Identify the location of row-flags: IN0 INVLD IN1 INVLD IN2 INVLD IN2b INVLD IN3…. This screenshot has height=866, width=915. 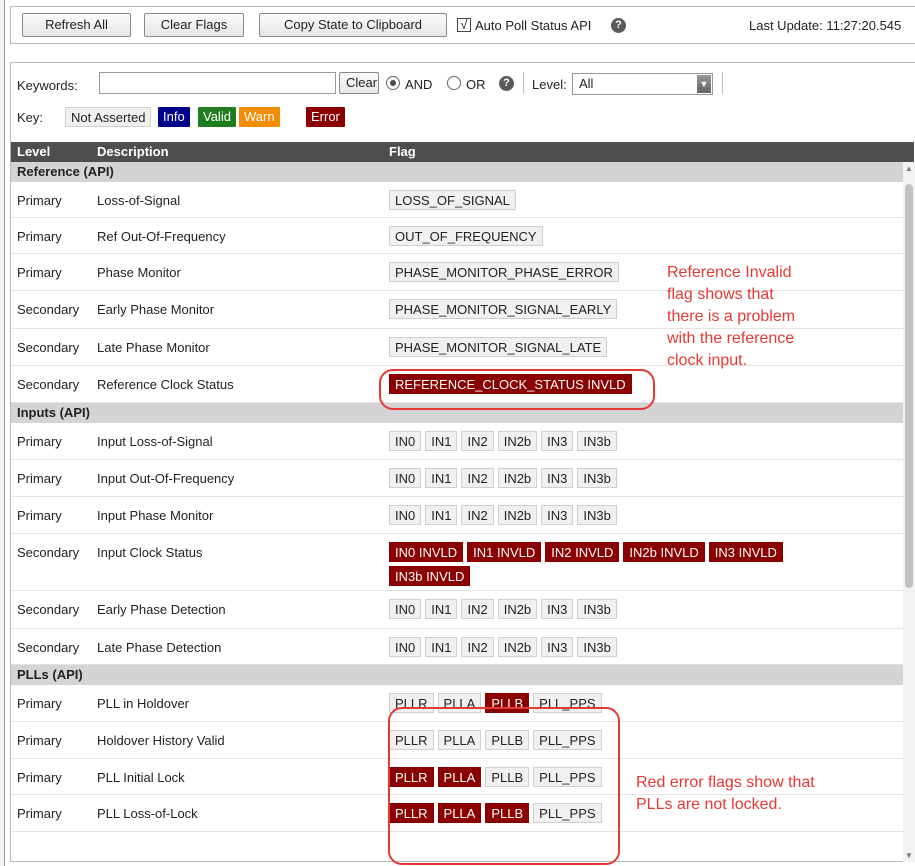
(624, 566).